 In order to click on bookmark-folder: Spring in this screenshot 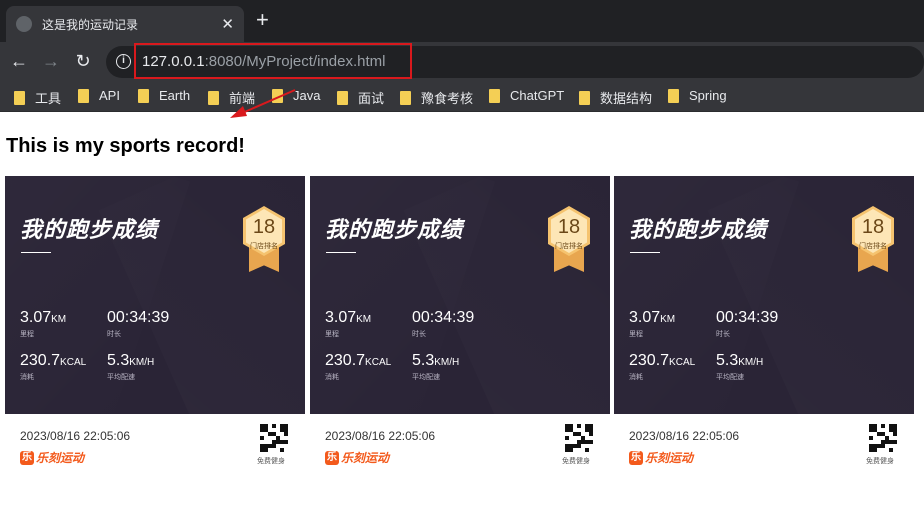, I will do `click(697, 95)`.